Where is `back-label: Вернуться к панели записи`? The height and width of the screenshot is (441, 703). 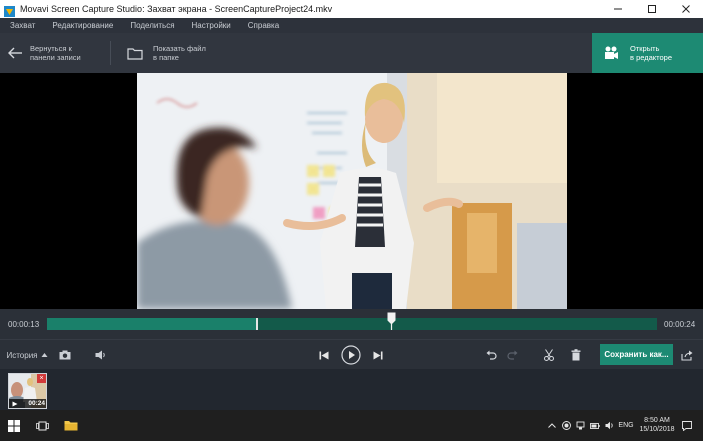
back-label: Вернуться к панели записи is located at coordinates (55, 53).